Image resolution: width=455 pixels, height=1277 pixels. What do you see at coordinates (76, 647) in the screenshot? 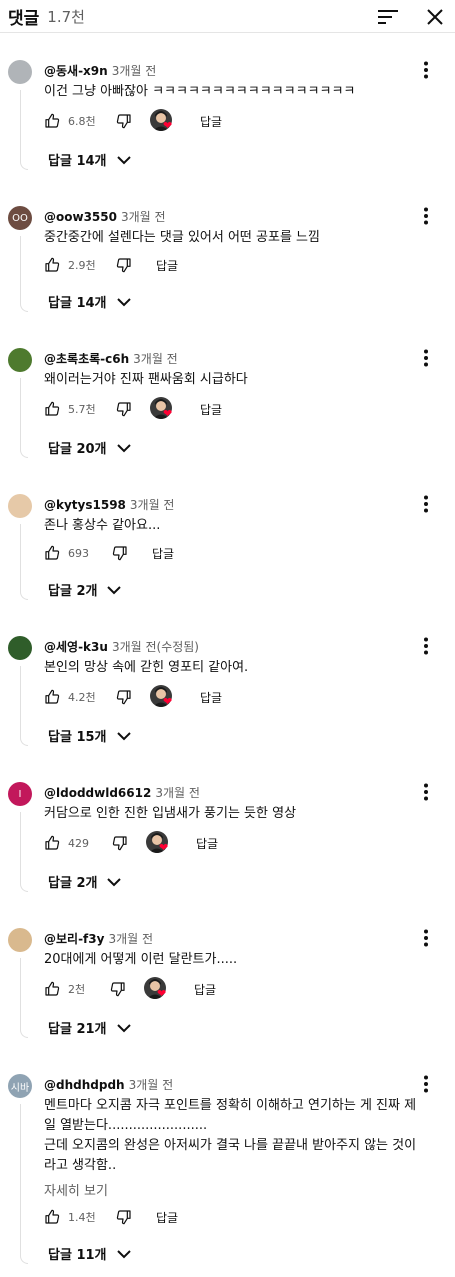
I see `comment-author: @세영-k3u` at bounding box center [76, 647].